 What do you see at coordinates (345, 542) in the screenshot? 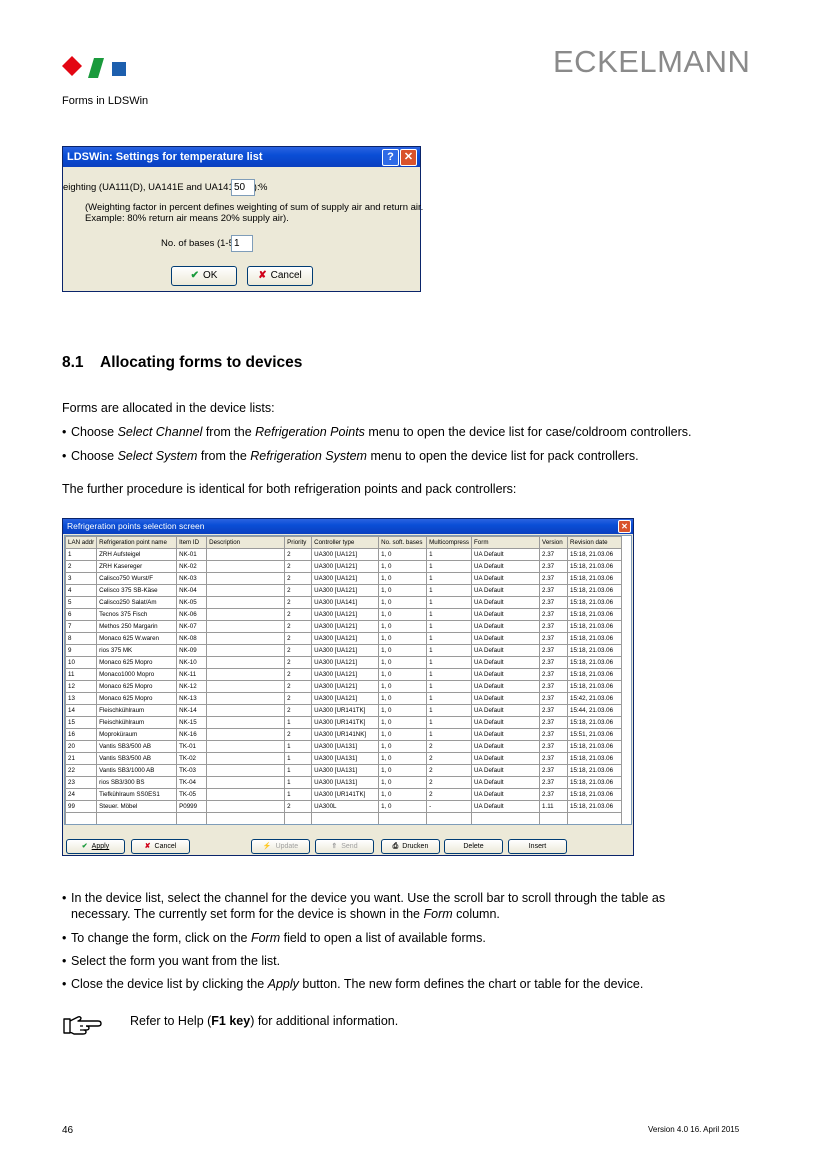
I see `column-header: Controller type` at bounding box center [345, 542].